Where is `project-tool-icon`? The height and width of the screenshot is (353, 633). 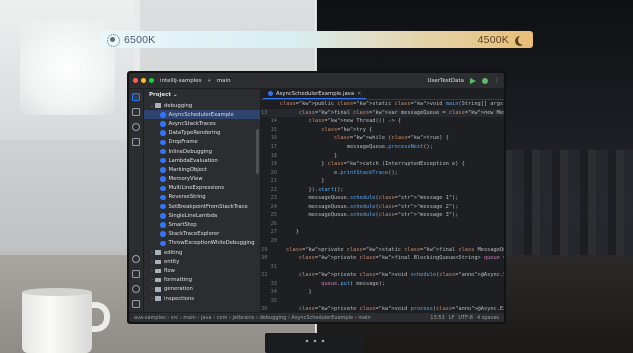
project-tool-icon is located at coordinates (136, 97).